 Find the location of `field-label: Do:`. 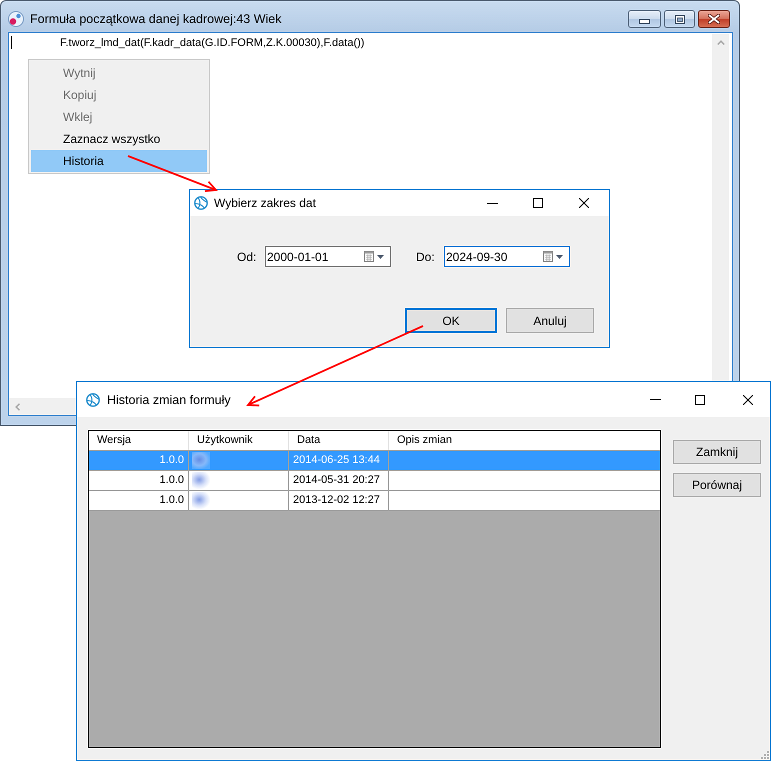

field-label: Do: is located at coordinates (426, 257).